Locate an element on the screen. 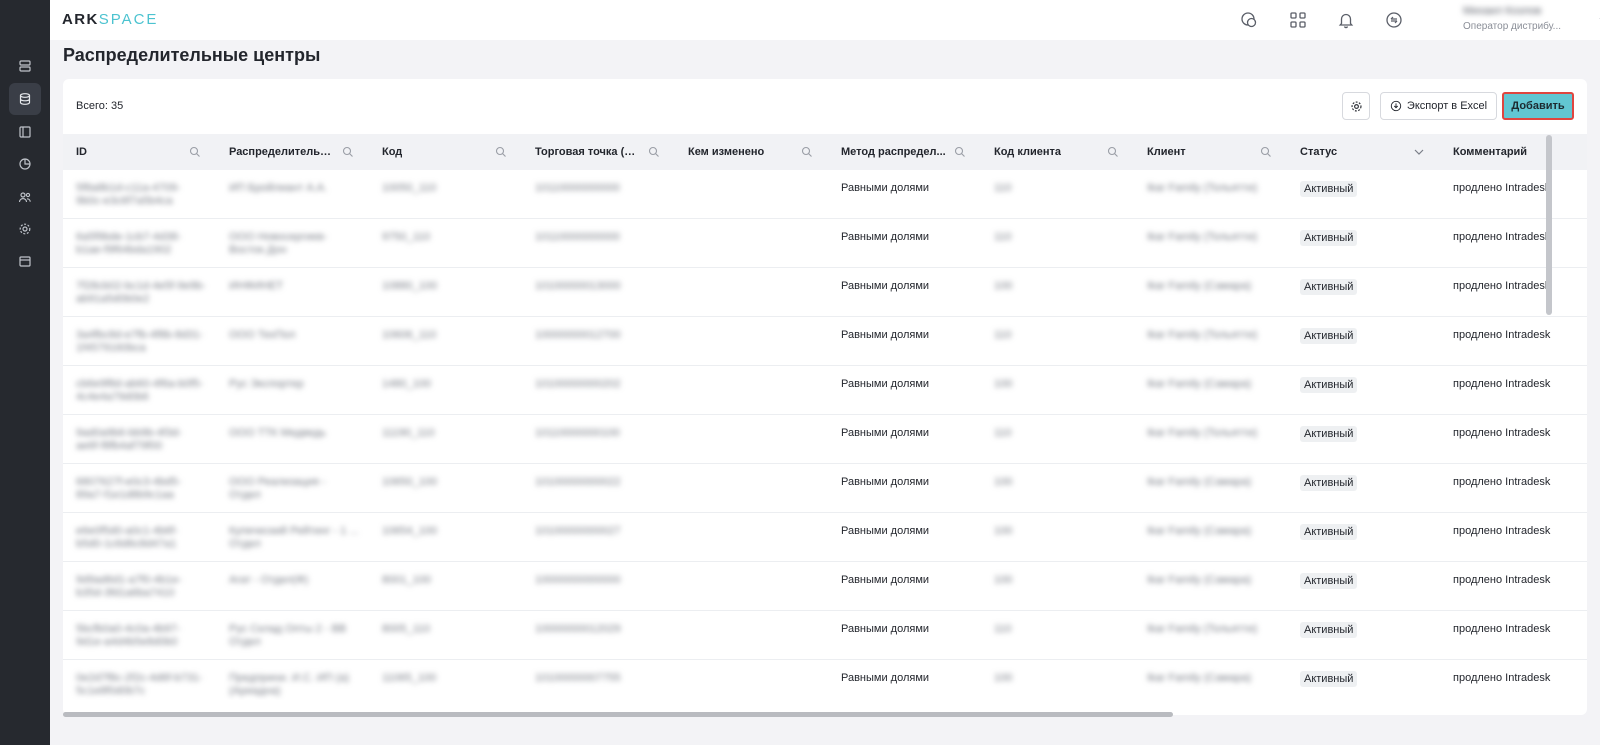 This screenshot has width=1600, height=745. page-title: Распределительные центры is located at coordinates (192, 55).